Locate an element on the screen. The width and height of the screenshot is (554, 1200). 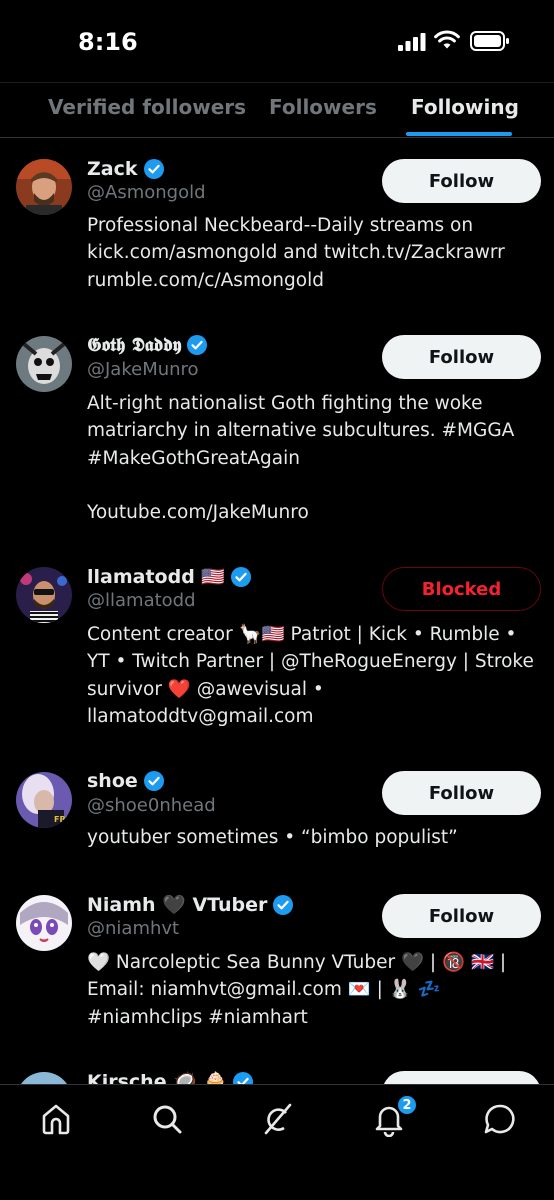
home-icon is located at coordinates (56, 1119).